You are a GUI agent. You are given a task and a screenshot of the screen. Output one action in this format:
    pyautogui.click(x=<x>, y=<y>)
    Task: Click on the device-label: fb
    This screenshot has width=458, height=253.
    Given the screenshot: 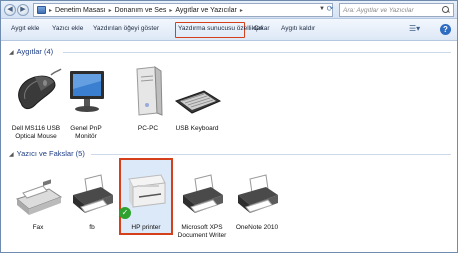 What is the action you would take?
    pyautogui.click(x=92, y=227)
    